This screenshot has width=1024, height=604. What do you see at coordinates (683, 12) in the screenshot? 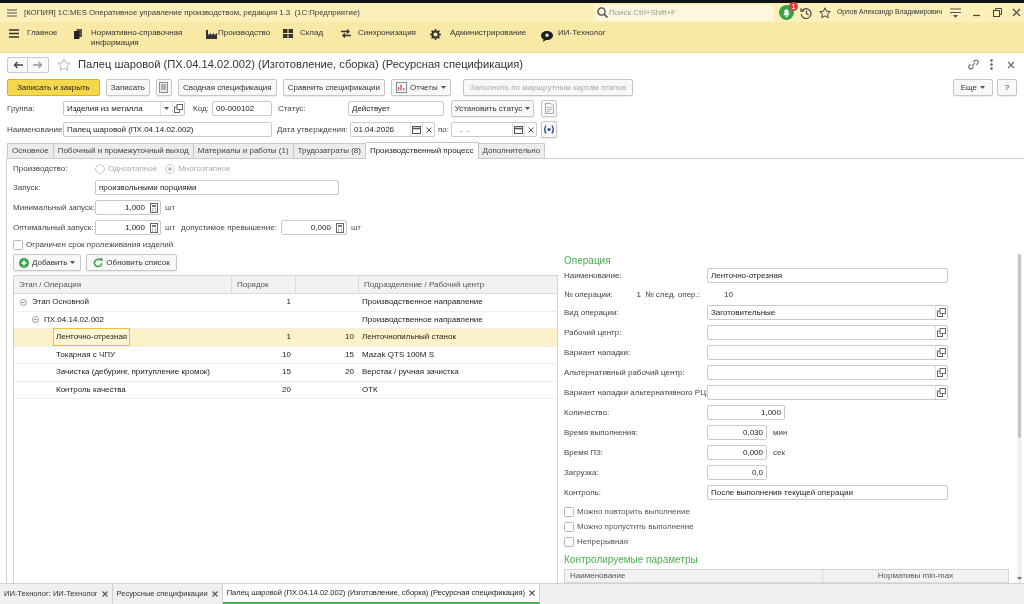
I see `search-field: Поиск Ctrl+Shift+F` at bounding box center [683, 12].